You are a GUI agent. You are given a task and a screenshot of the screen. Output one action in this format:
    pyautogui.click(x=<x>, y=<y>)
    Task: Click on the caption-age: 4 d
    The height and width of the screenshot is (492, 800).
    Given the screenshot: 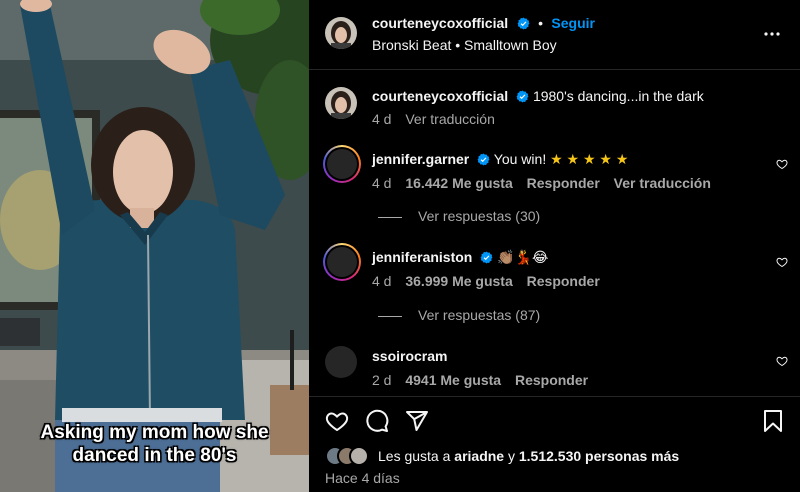 What is the action you would take?
    pyautogui.click(x=382, y=119)
    